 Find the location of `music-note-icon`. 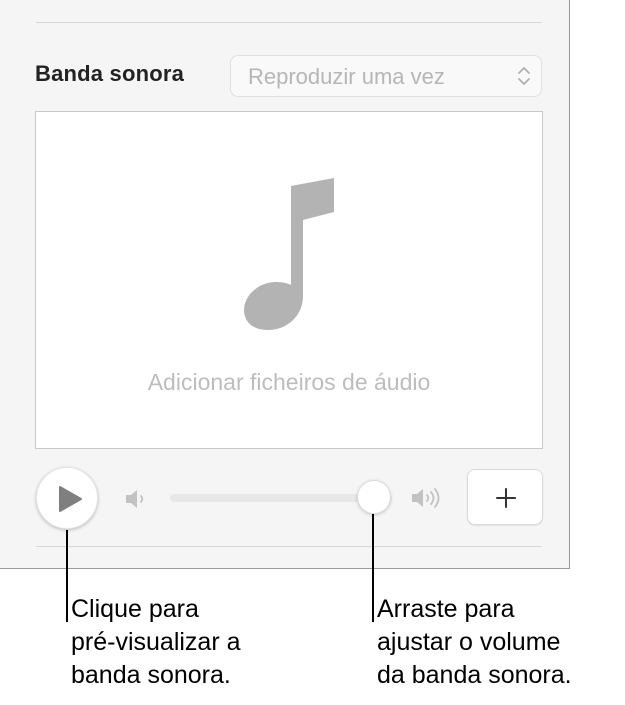

music-note-icon is located at coordinates (289, 254).